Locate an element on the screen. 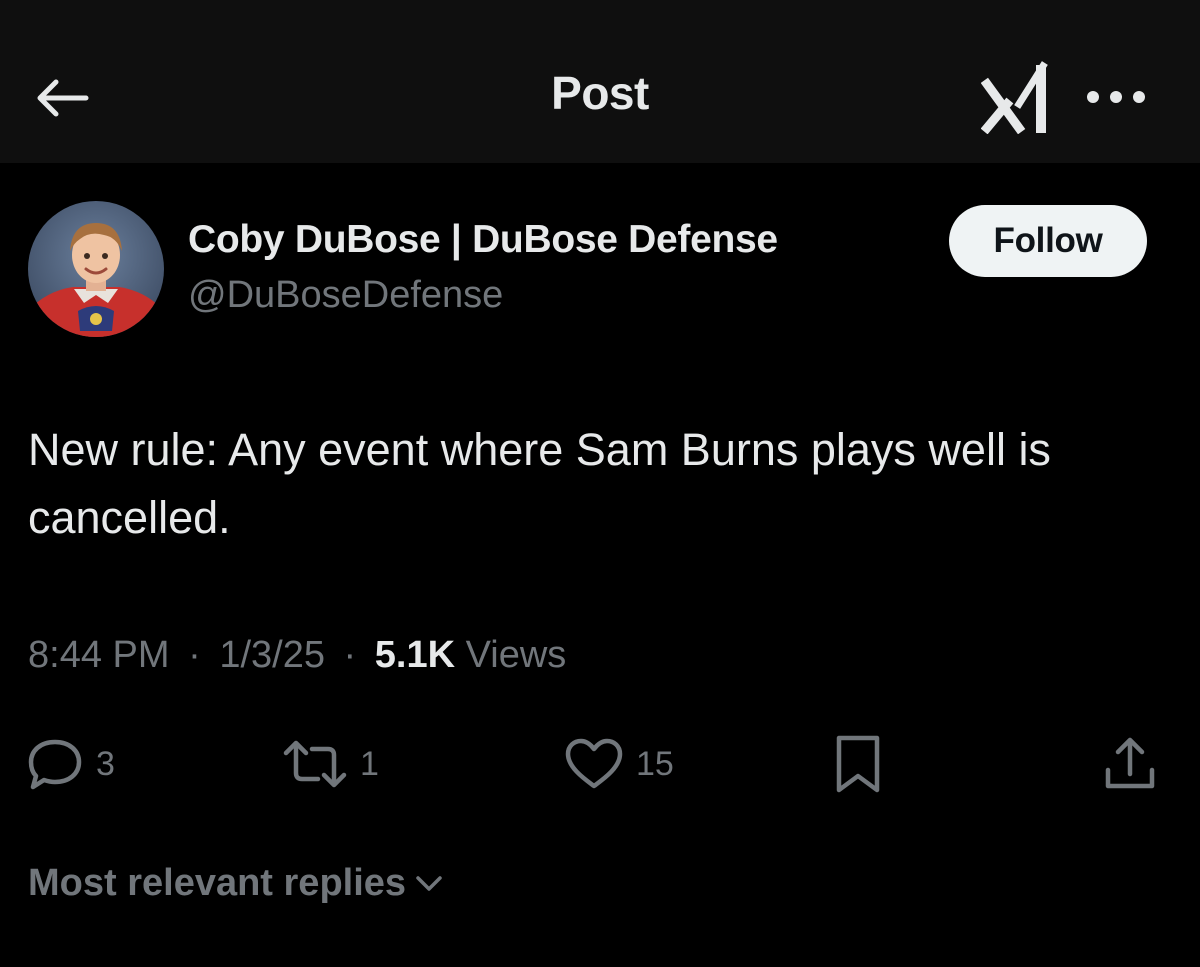  more-options-button is located at coordinates (1116, 97).